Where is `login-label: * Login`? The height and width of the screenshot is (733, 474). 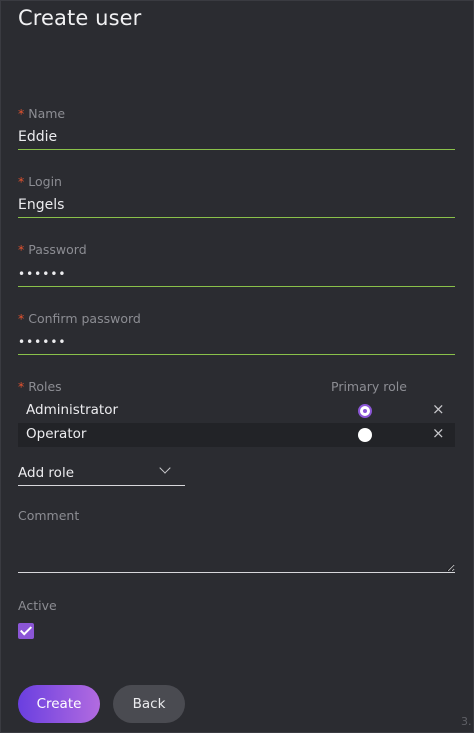
login-label: * Login is located at coordinates (40, 181).